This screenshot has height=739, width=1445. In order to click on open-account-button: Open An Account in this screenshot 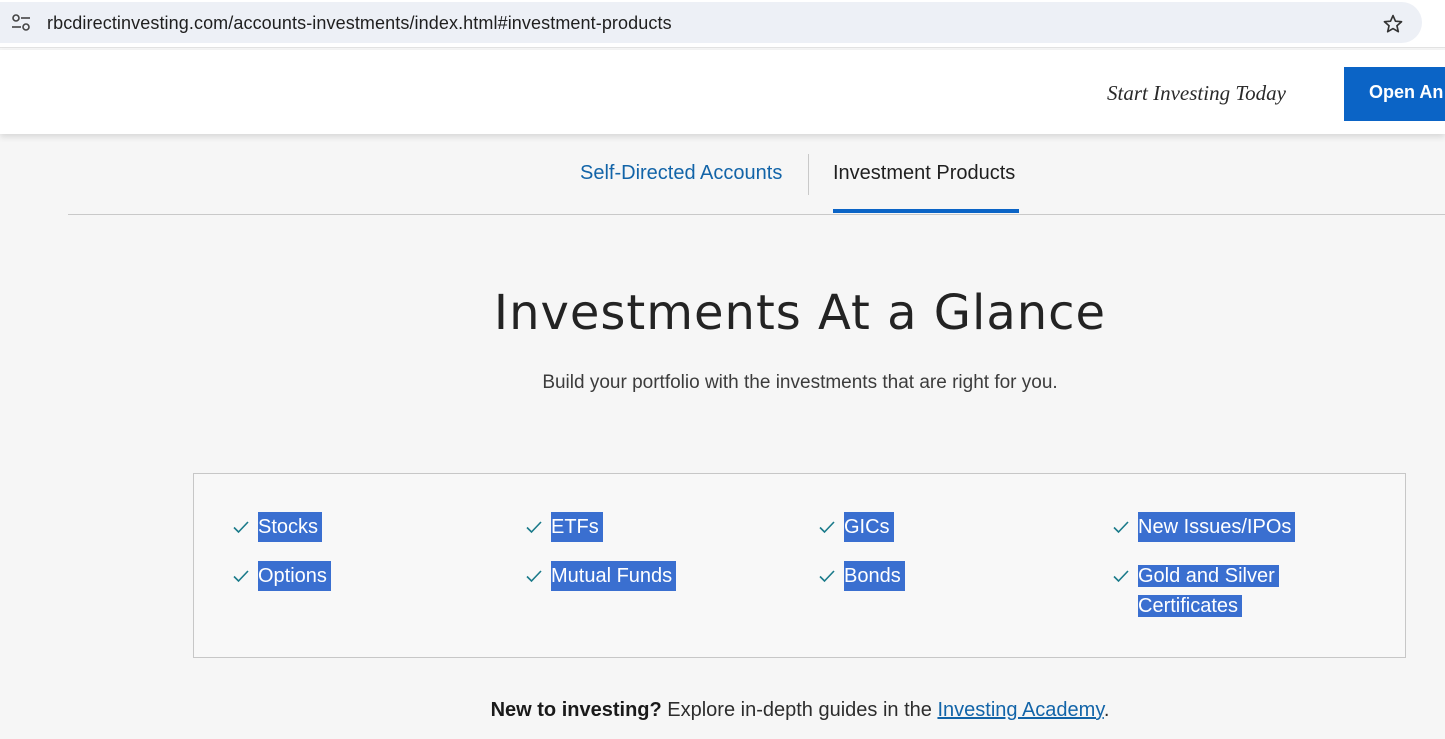, I will do `click(1394, 94)`.